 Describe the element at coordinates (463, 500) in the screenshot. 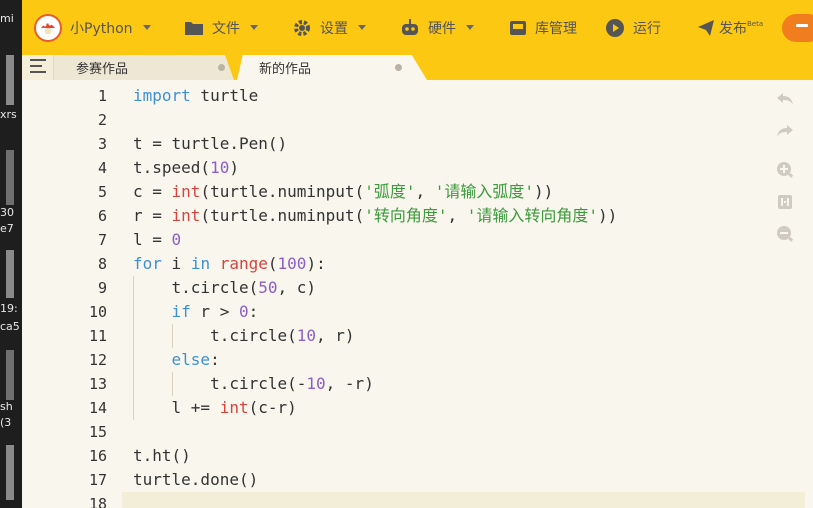

I see `active-line-highlight` at that location.